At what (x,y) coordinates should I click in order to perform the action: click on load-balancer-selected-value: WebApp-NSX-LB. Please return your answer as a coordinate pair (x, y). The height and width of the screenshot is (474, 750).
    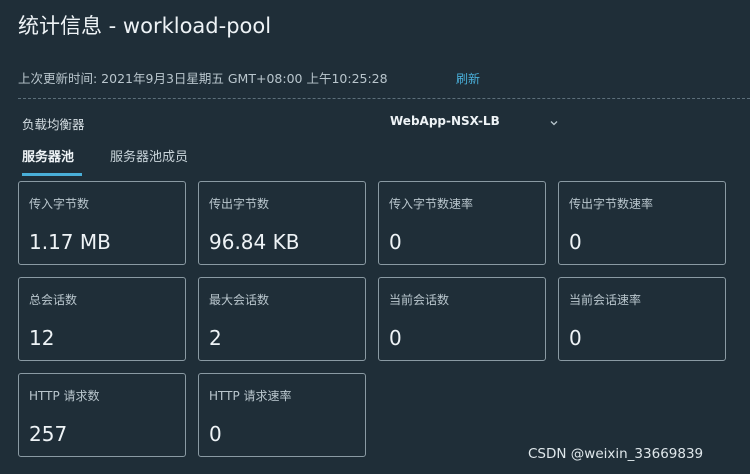
    Looking at the image, I should click on (445, 121).